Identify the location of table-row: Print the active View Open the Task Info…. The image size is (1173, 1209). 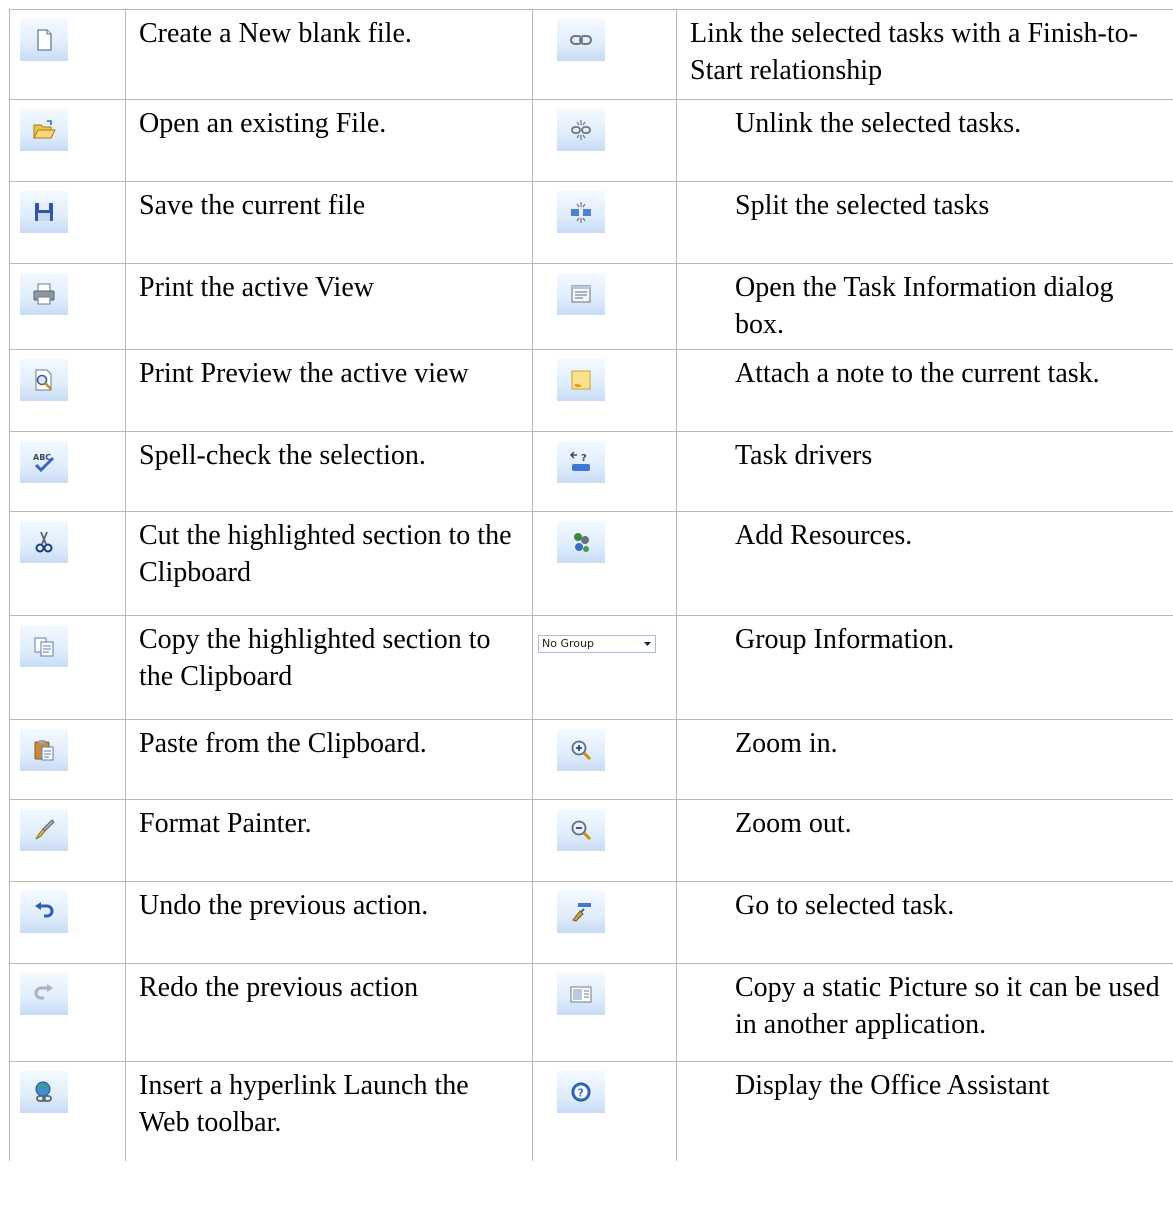
(591, 306).